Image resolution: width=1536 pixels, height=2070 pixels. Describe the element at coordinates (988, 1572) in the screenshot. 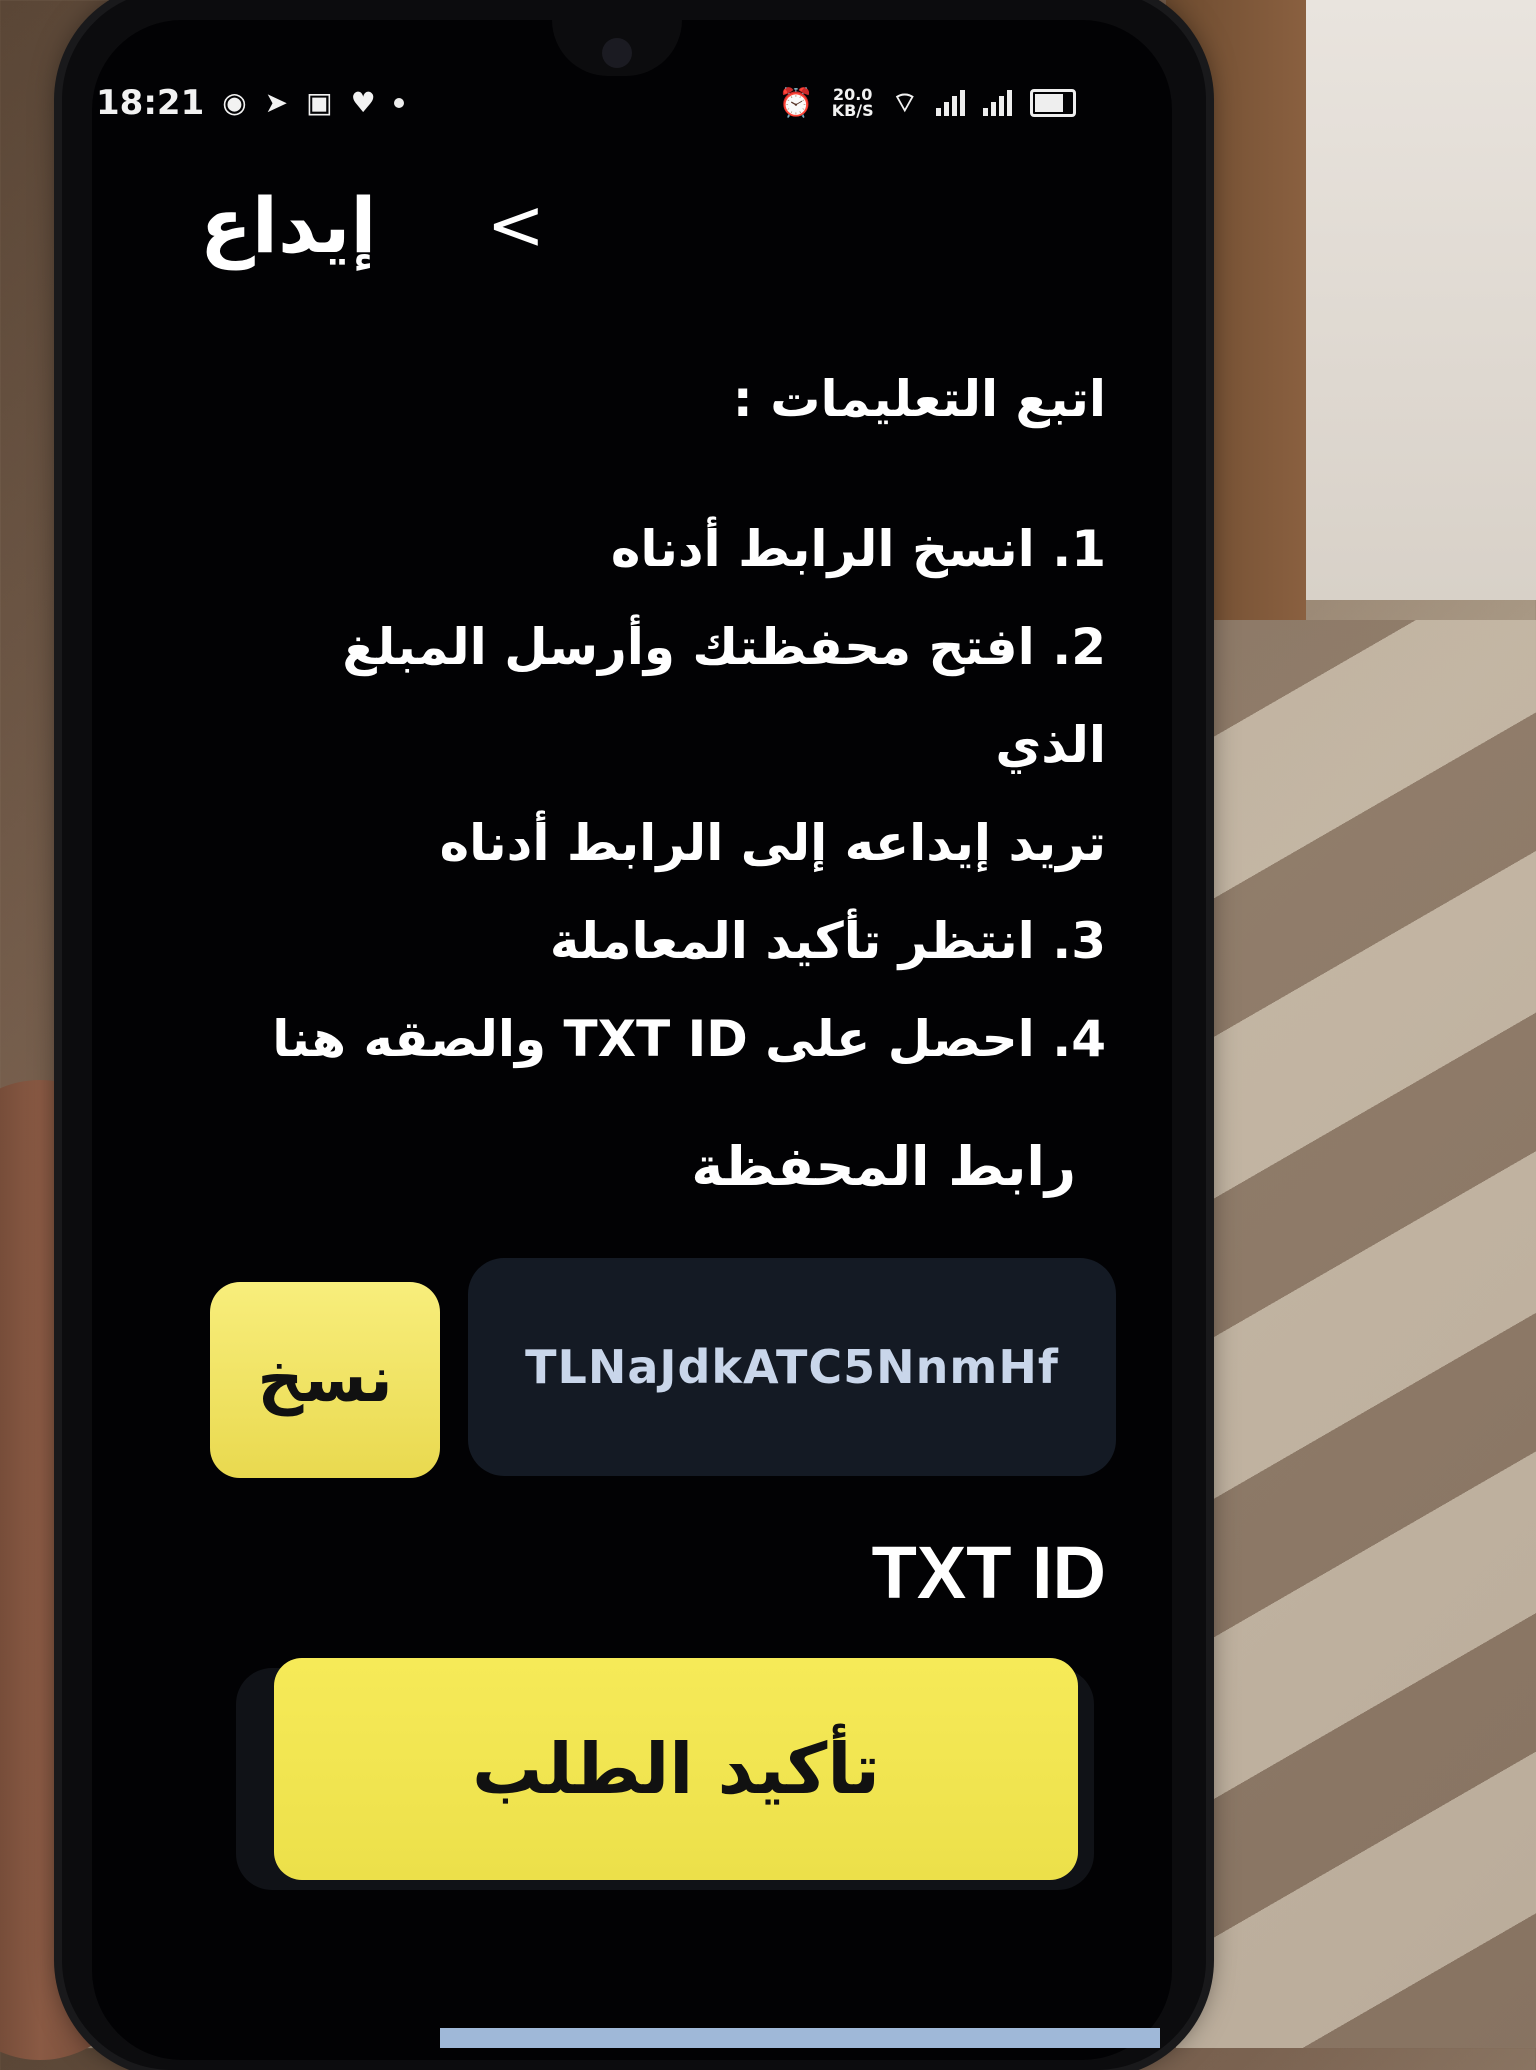

I see `txid-label: TXT ID` at that location.